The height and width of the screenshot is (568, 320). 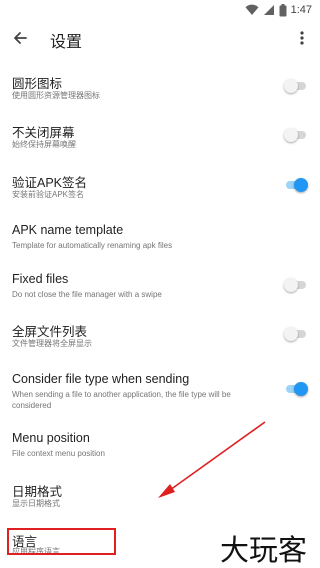 What do you see at coordinates (48, 194) in the screenshot?
I see `setting-summary: 安装前验证APK签名` at bounding box center [48, 194].